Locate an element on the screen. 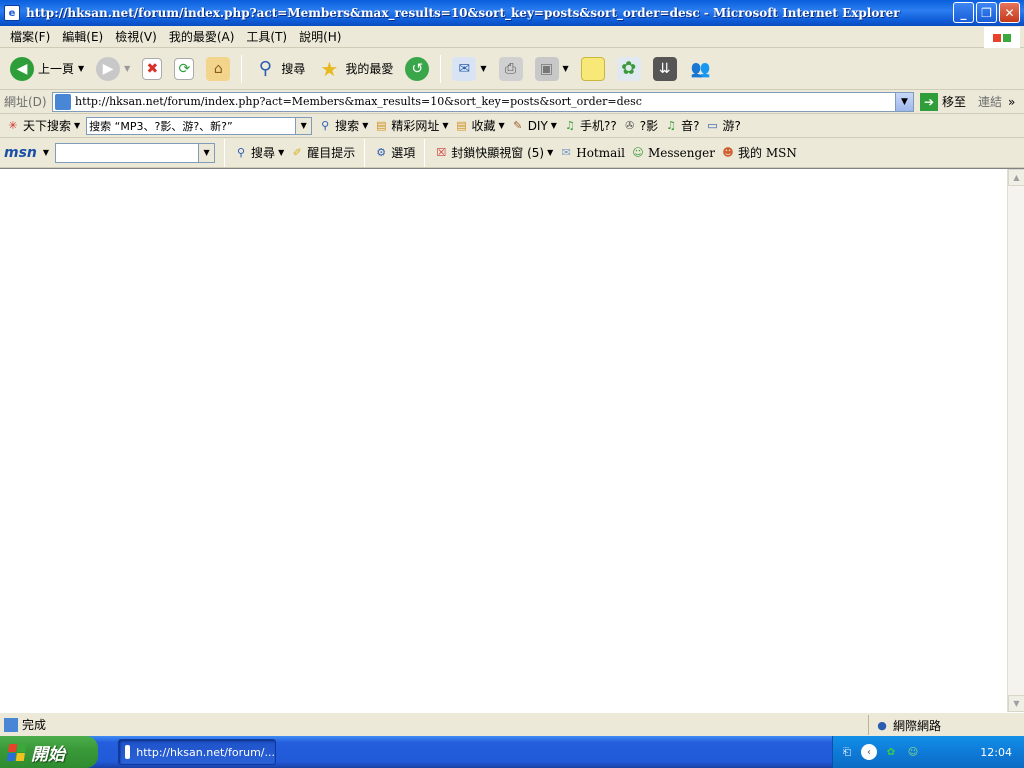  menu-edit: 編輯(E) is located at coordinates (82, 37).